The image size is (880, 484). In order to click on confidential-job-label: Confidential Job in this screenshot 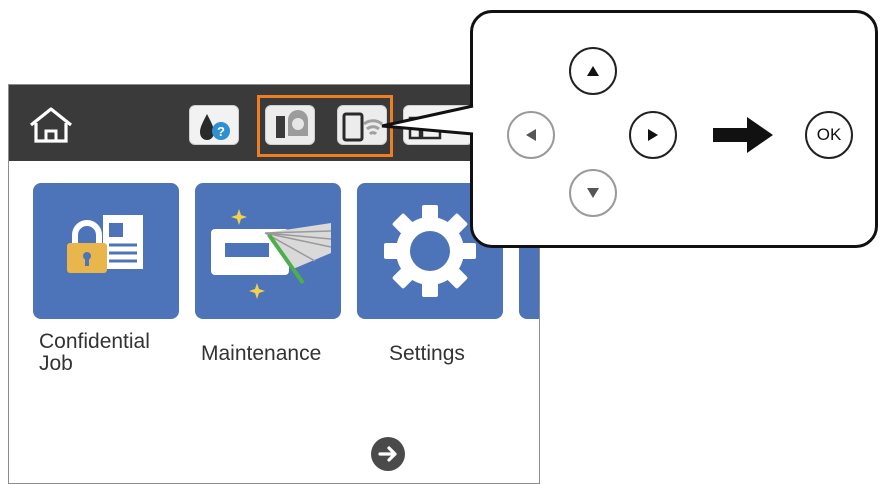, I will do `click(94, 353)`.